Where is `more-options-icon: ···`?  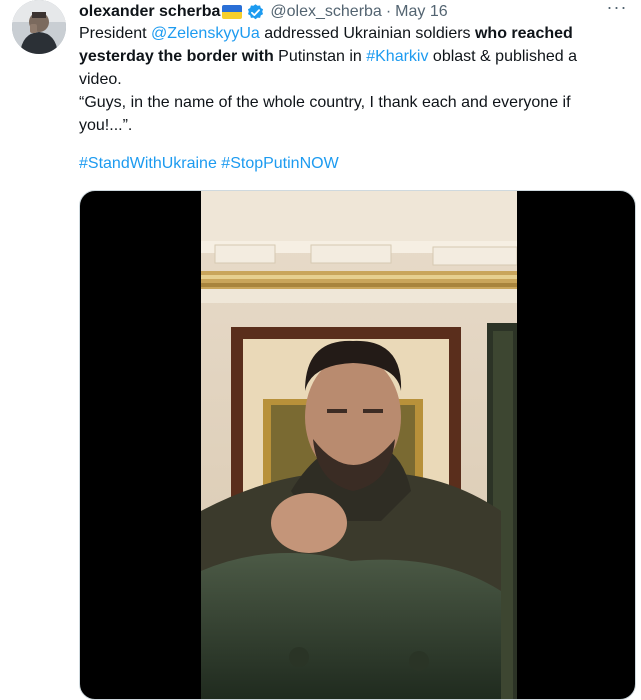 more-options-icon: ··· is located at coordinates (617, 10).